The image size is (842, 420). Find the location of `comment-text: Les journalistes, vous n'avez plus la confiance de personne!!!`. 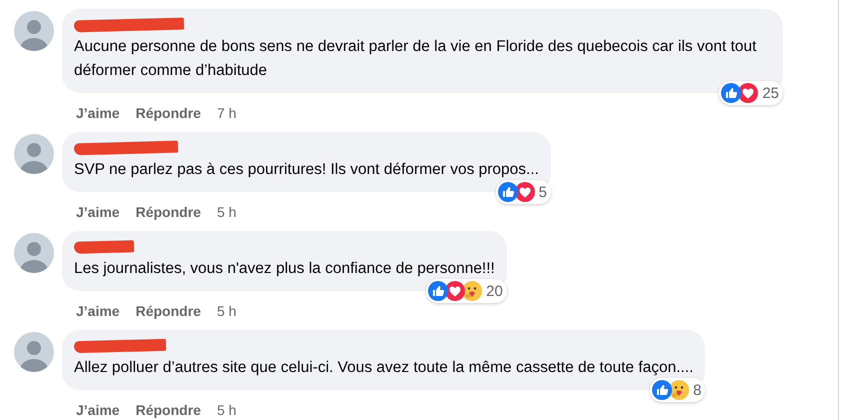

comment-text: Les journalistes, vous n'avez plus la confiance de personne!!! is located at coordinates (284, 269).